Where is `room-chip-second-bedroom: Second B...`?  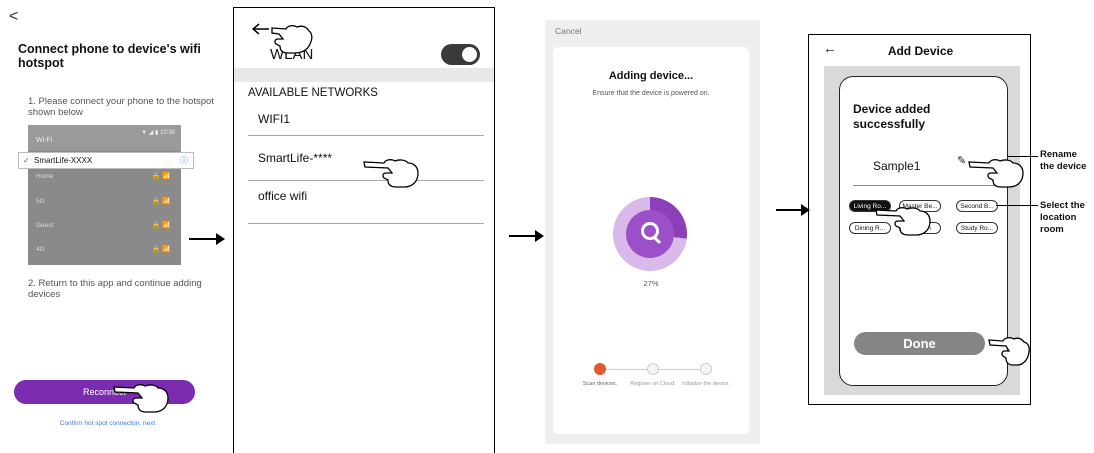
room-chip-second-bedroom: Second B... is located at coordinates (977, 206).